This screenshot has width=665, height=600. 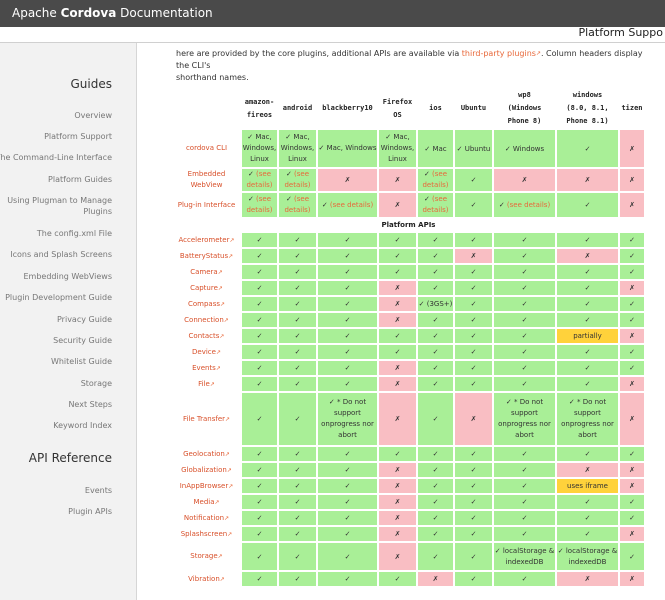 I want to click on row-label: Globalization↗, so click(x=206, y=470).